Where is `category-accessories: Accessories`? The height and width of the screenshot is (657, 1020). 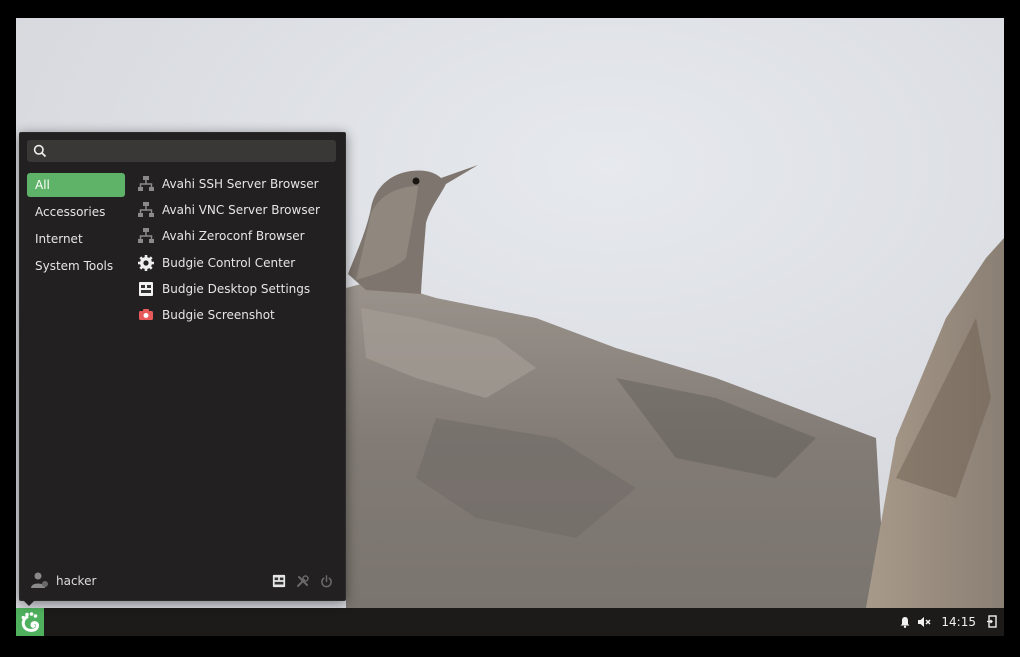 category-accessories: Accessories is located at coordinates (76, 212).